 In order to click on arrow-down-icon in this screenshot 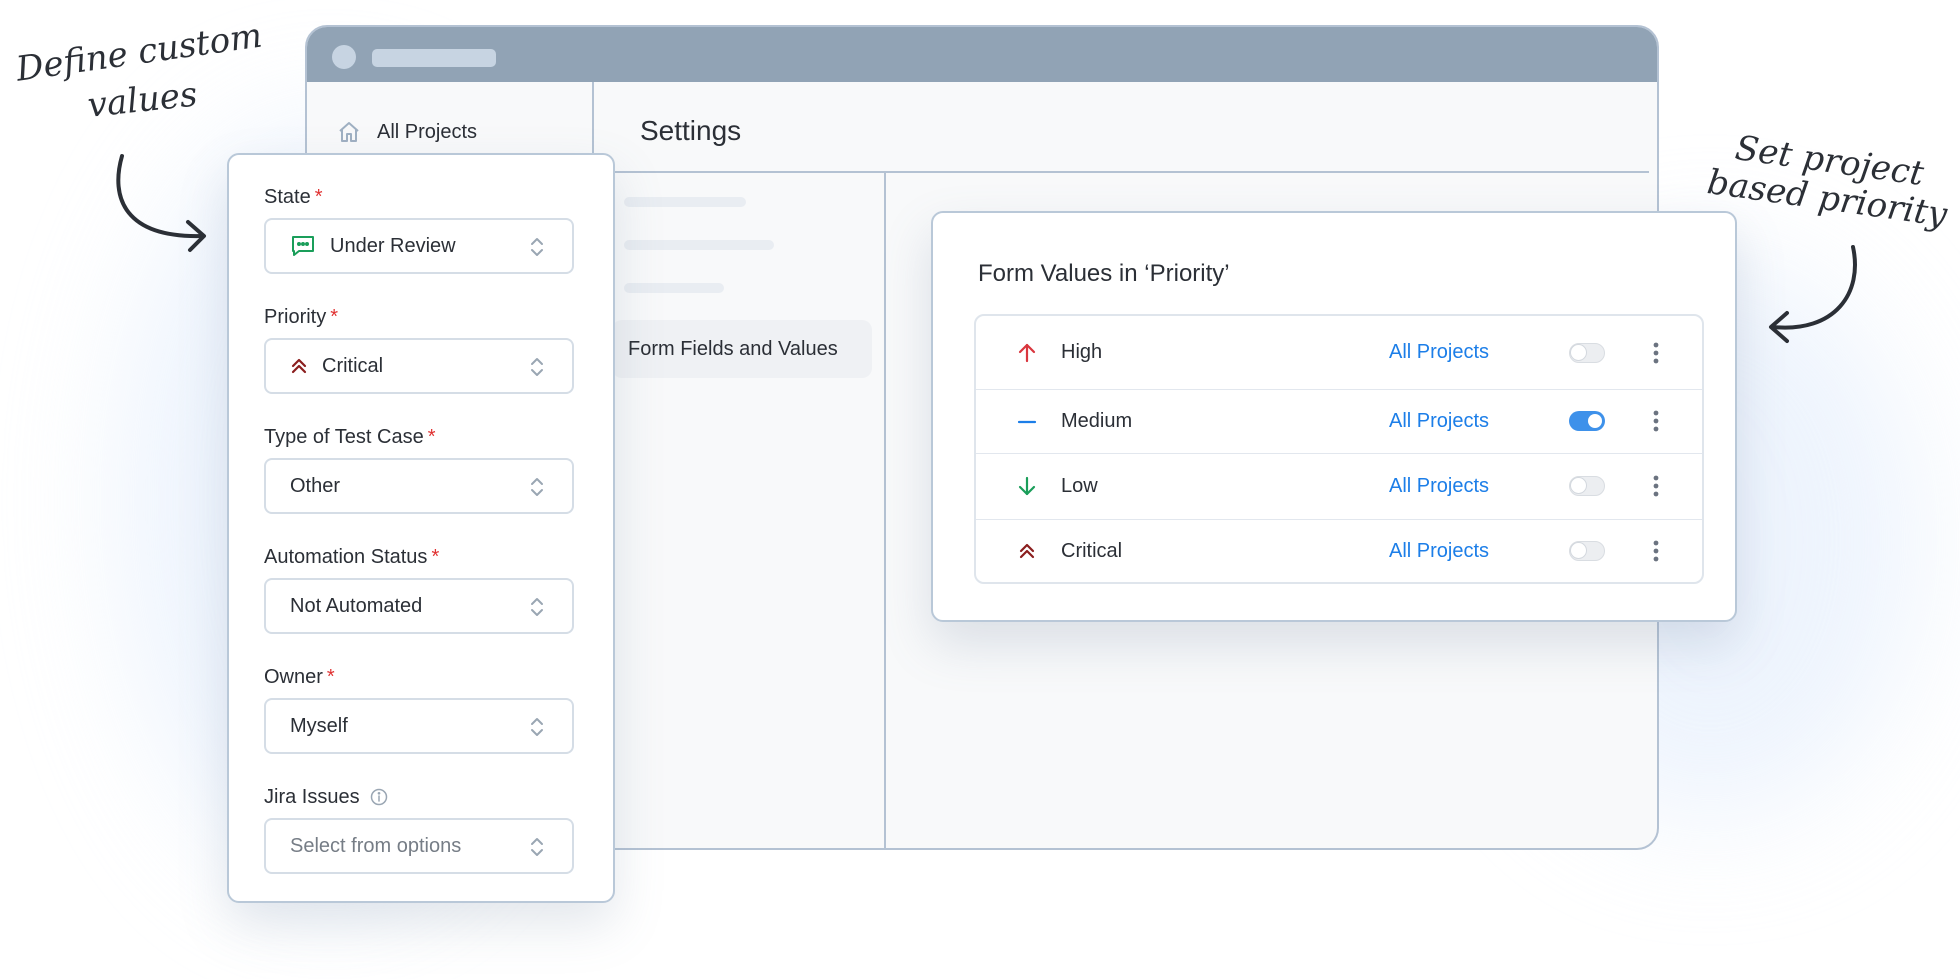, I will do `click(1027, 486)`.